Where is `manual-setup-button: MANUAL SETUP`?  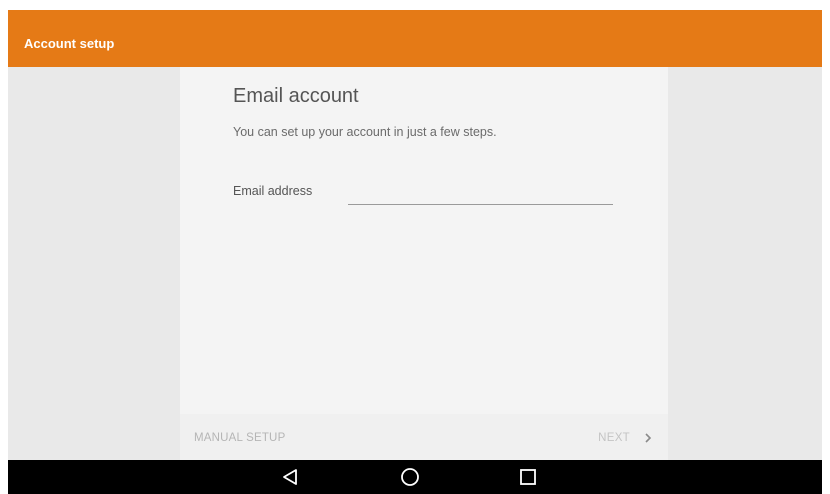 manual-setup-button: MANUAL SETUP is located at coordinates (239, 438).